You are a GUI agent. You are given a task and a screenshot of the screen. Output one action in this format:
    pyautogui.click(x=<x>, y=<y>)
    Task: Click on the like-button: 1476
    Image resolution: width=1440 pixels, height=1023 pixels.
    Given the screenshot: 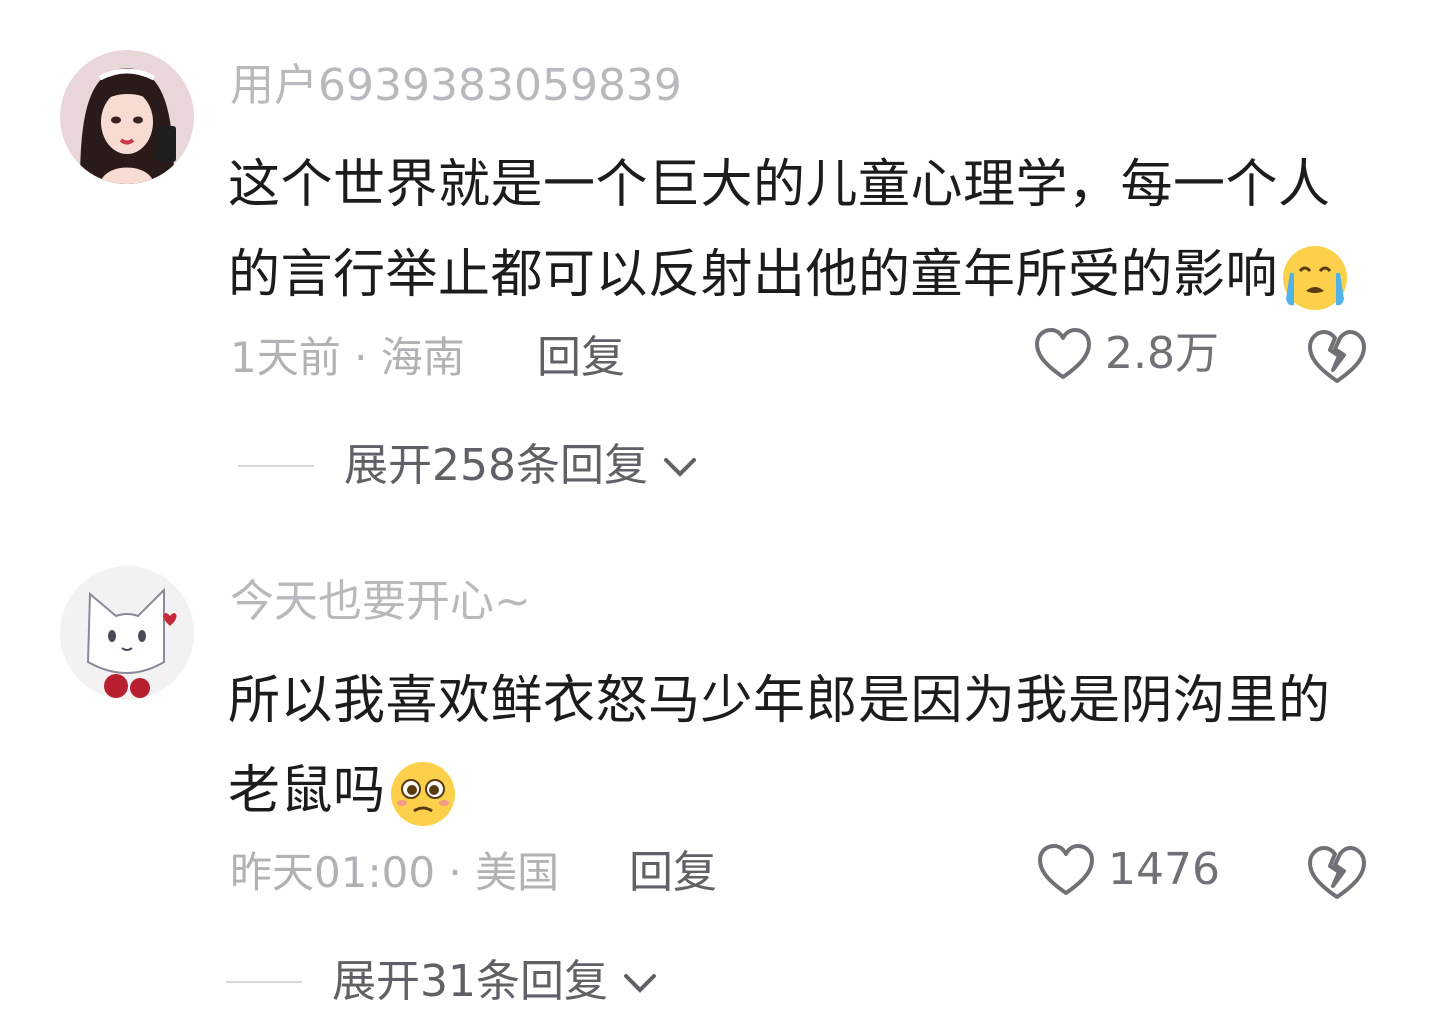 What is the action you would take?
    pyautogui.click(x=1128, y=870)
    